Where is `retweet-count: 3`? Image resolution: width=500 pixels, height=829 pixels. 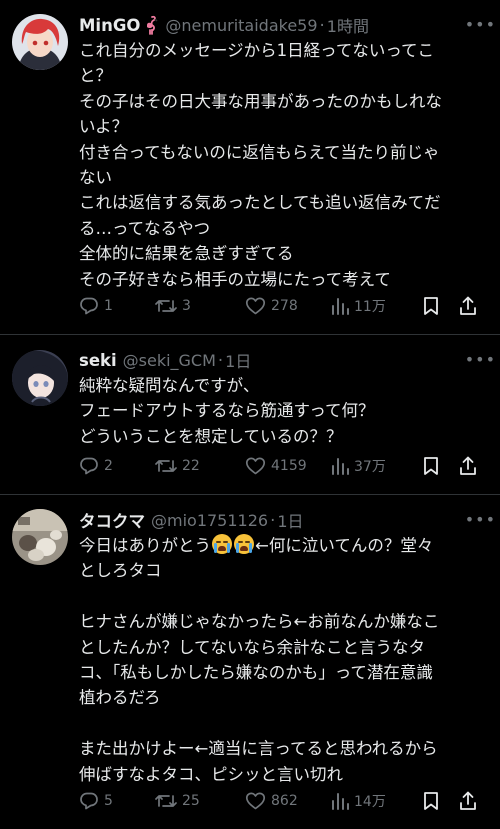 retweet-count: 3 is located at coordinates (186, 306).